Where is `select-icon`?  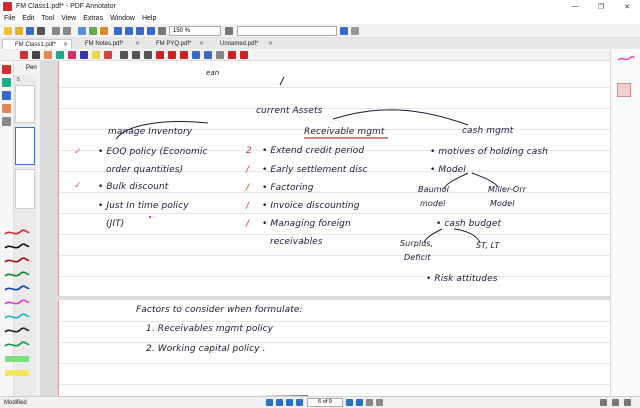 select-icon is located at coordinates (82, 31).